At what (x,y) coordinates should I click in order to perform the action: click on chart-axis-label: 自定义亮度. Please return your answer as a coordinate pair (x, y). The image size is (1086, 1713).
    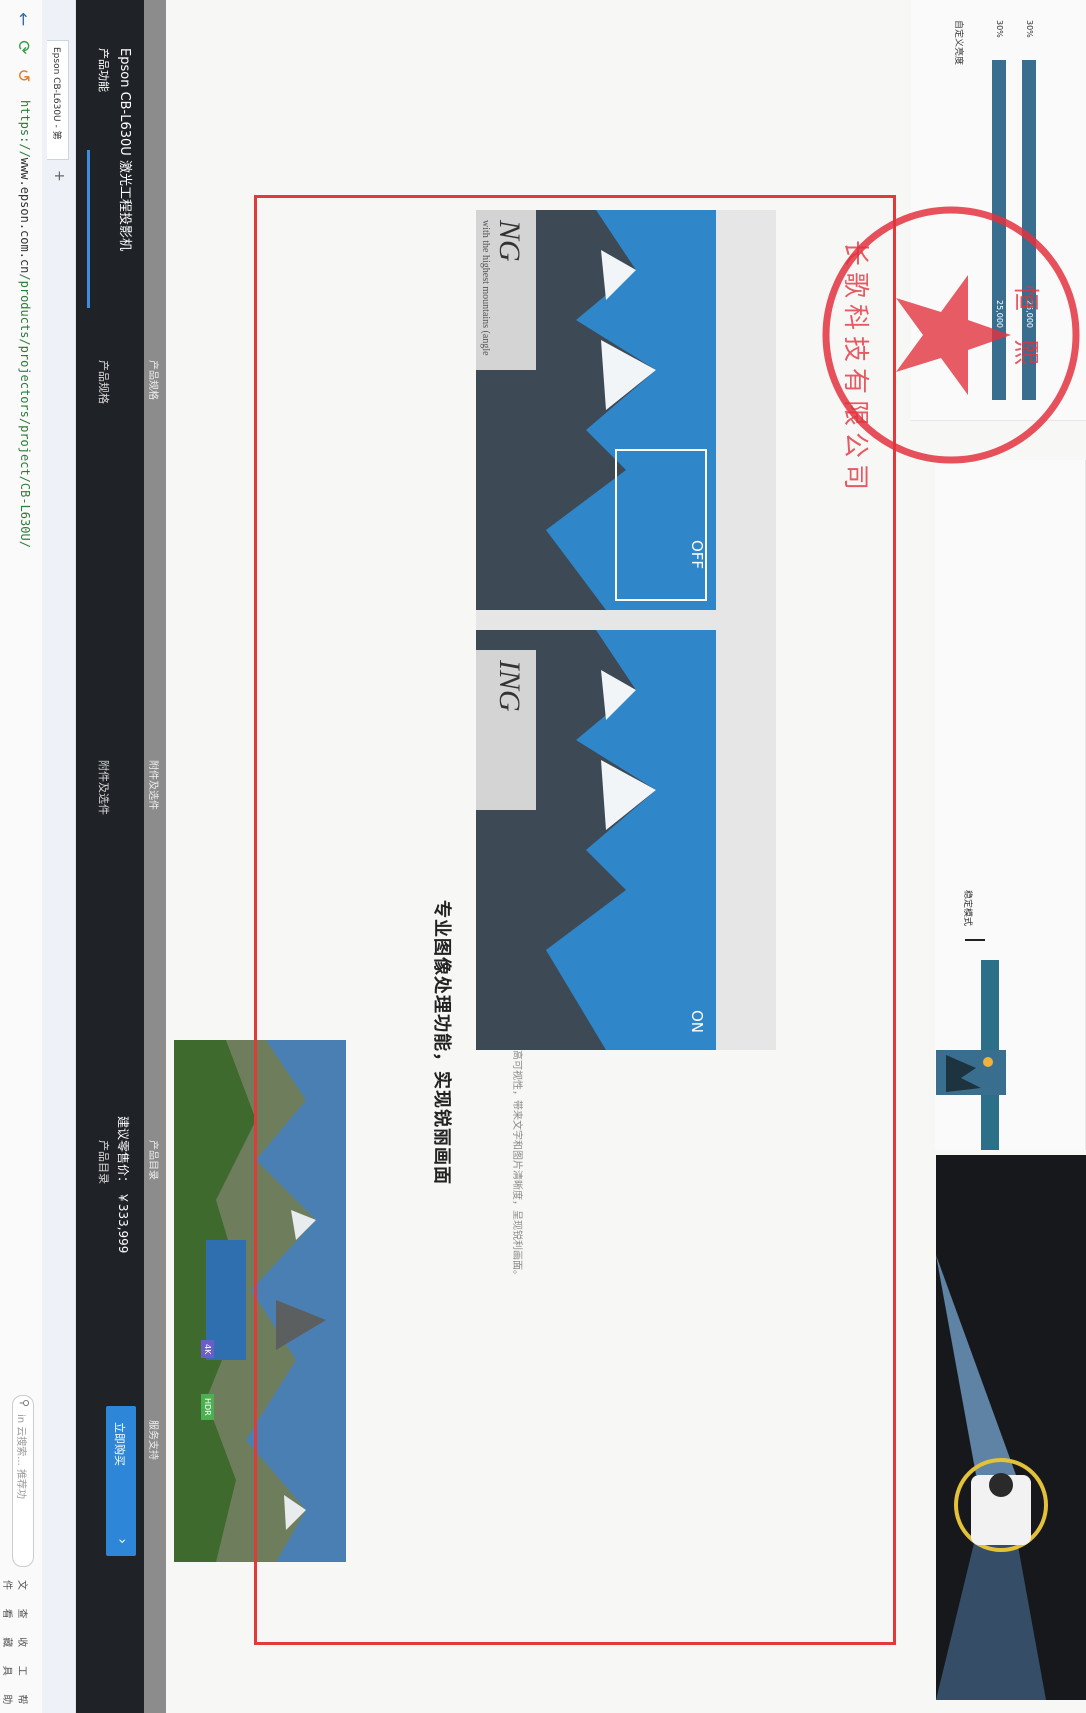
    Looking at the image, I should click on (958, 43).